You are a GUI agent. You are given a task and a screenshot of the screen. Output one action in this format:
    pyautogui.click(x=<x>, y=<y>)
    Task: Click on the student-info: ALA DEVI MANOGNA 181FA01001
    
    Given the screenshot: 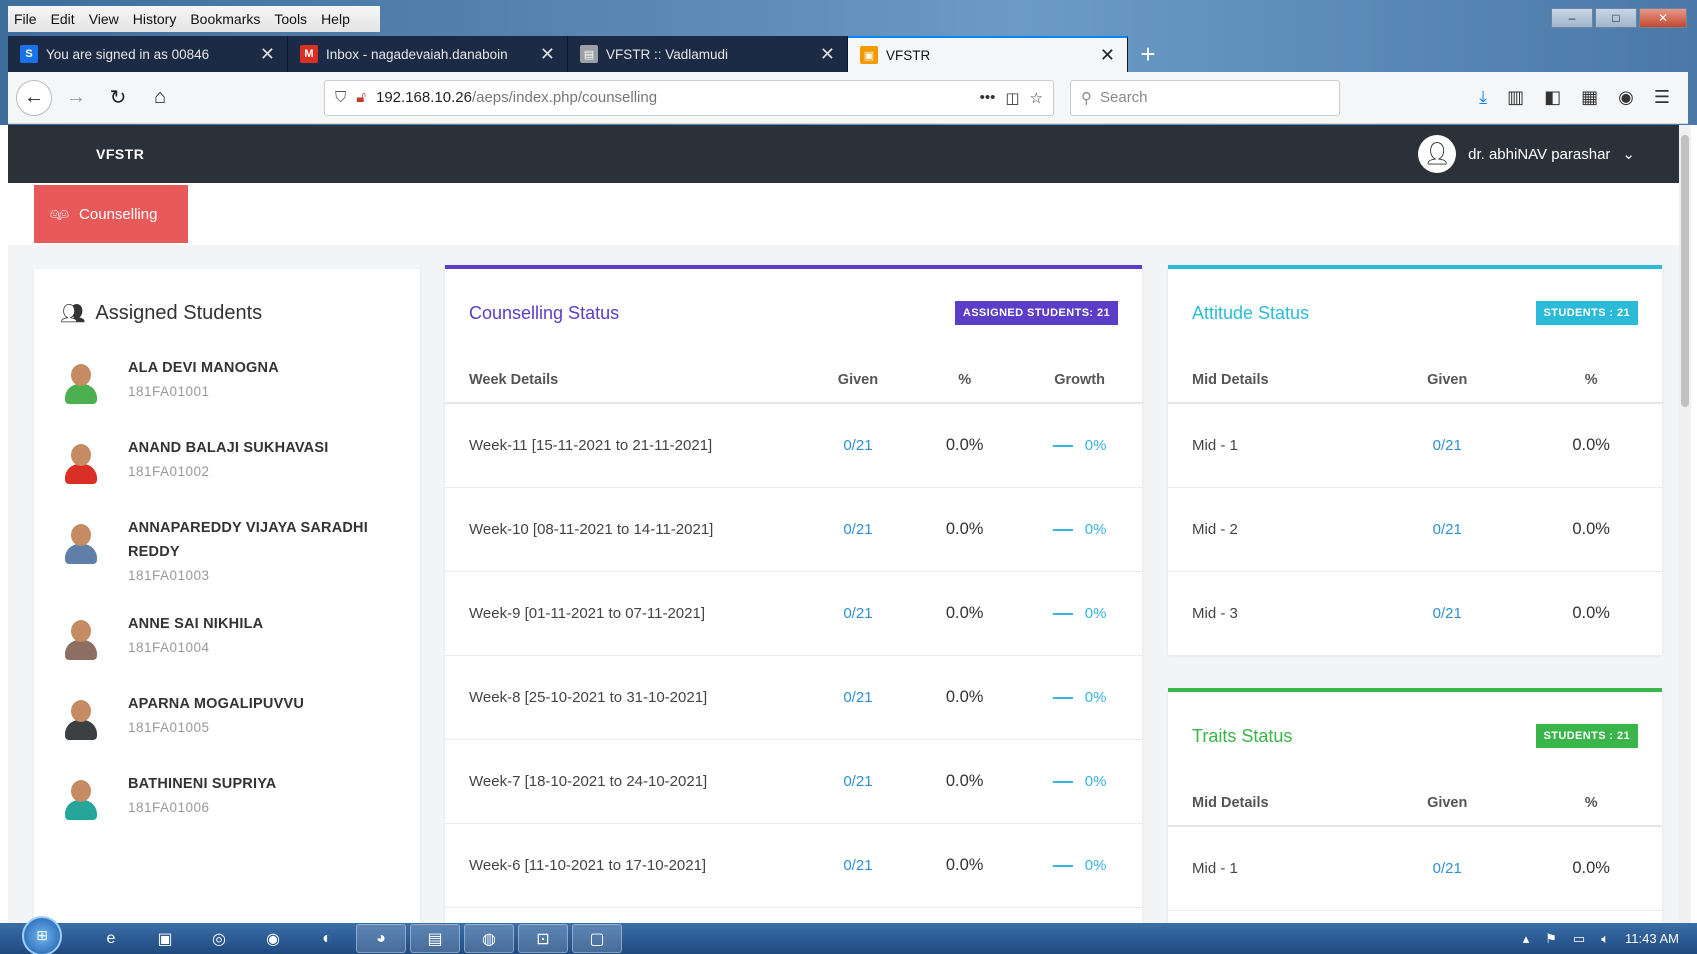 What is the action you would take?
    pyautogui.click(x=253, y=380)
    